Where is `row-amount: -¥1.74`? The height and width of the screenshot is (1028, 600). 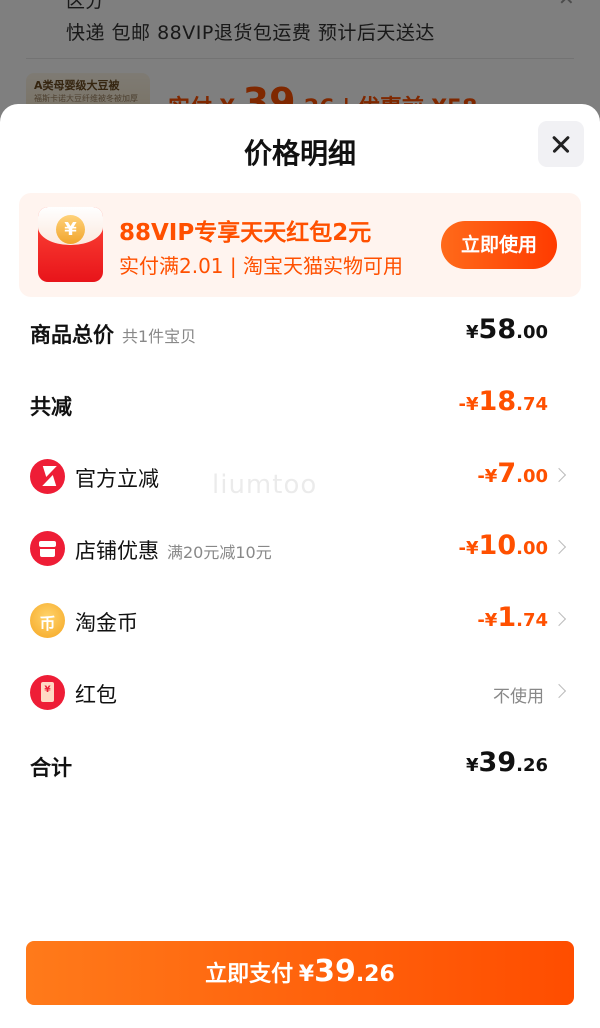 row-amount: -¥1.74 is located at coordinates (512, 617).